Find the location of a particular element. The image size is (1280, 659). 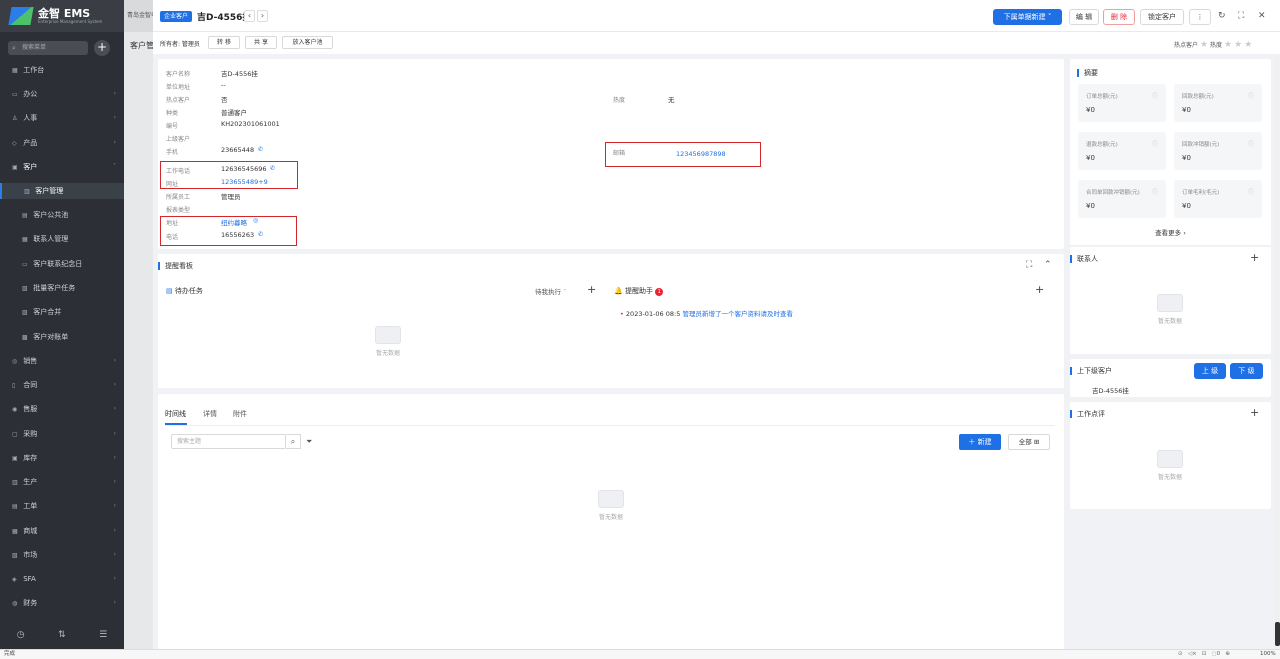

add-reminder-button: + is located at coordinates (1039, 289).